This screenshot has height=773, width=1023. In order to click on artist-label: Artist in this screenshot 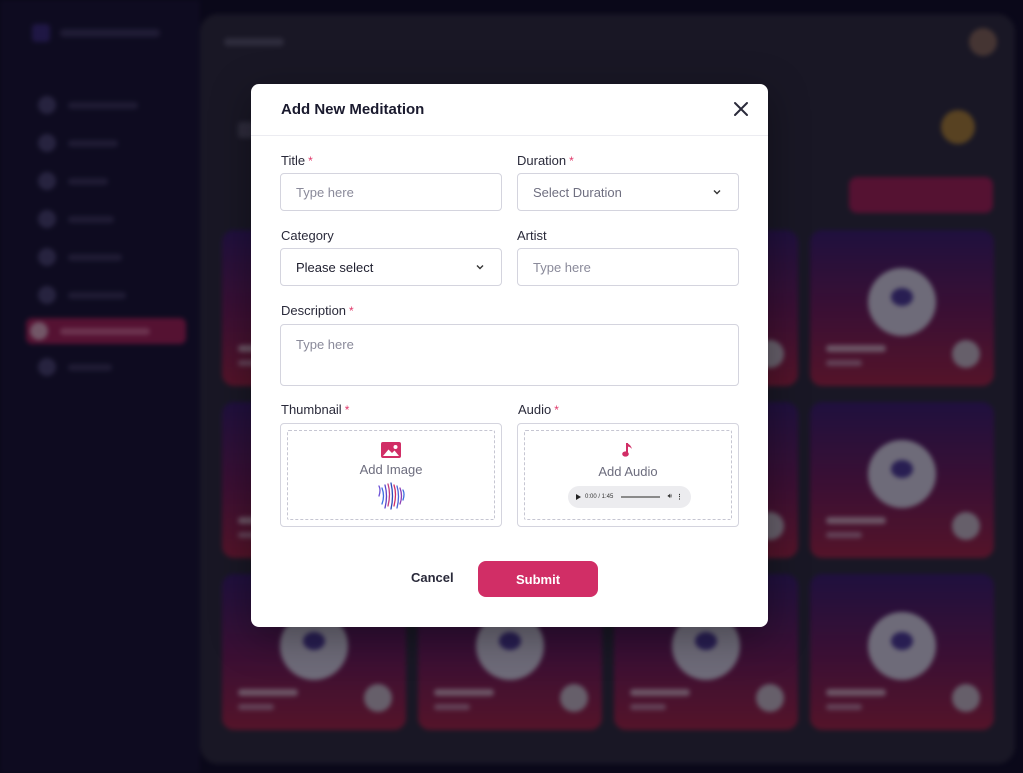, I will do `click(532, 235)`.